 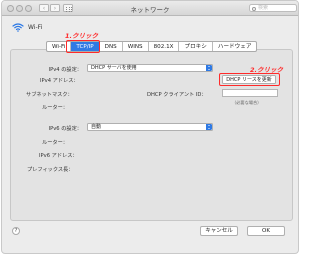 What do you see at coordinates (83, 46) in the screenshot?
I see `tab-highlight-box` at bounding box center [83, 46].